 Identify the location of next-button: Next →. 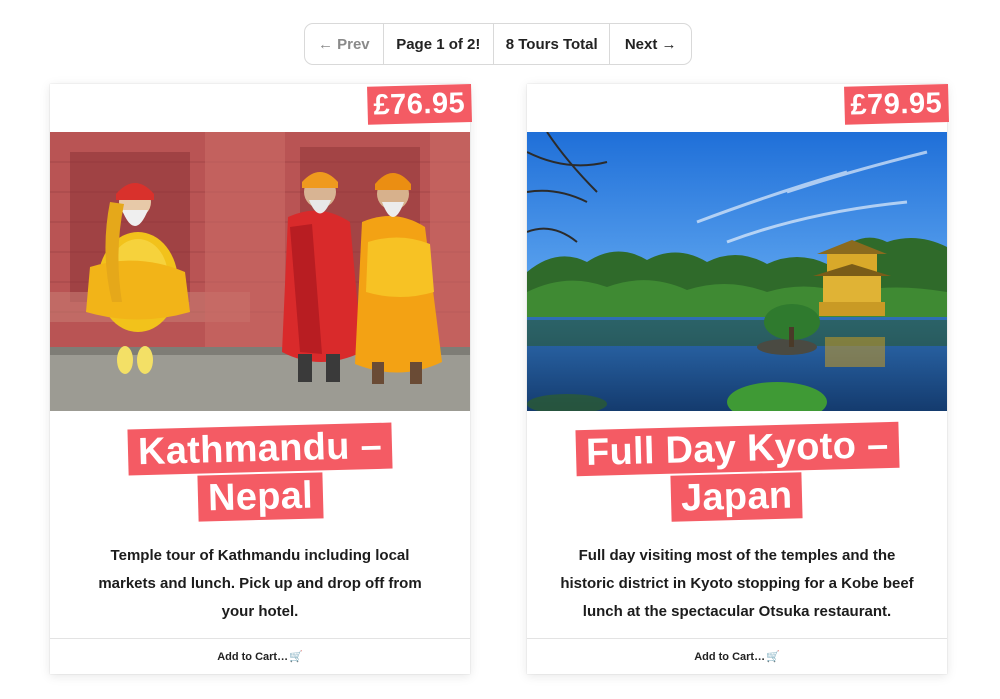
(650, 44).